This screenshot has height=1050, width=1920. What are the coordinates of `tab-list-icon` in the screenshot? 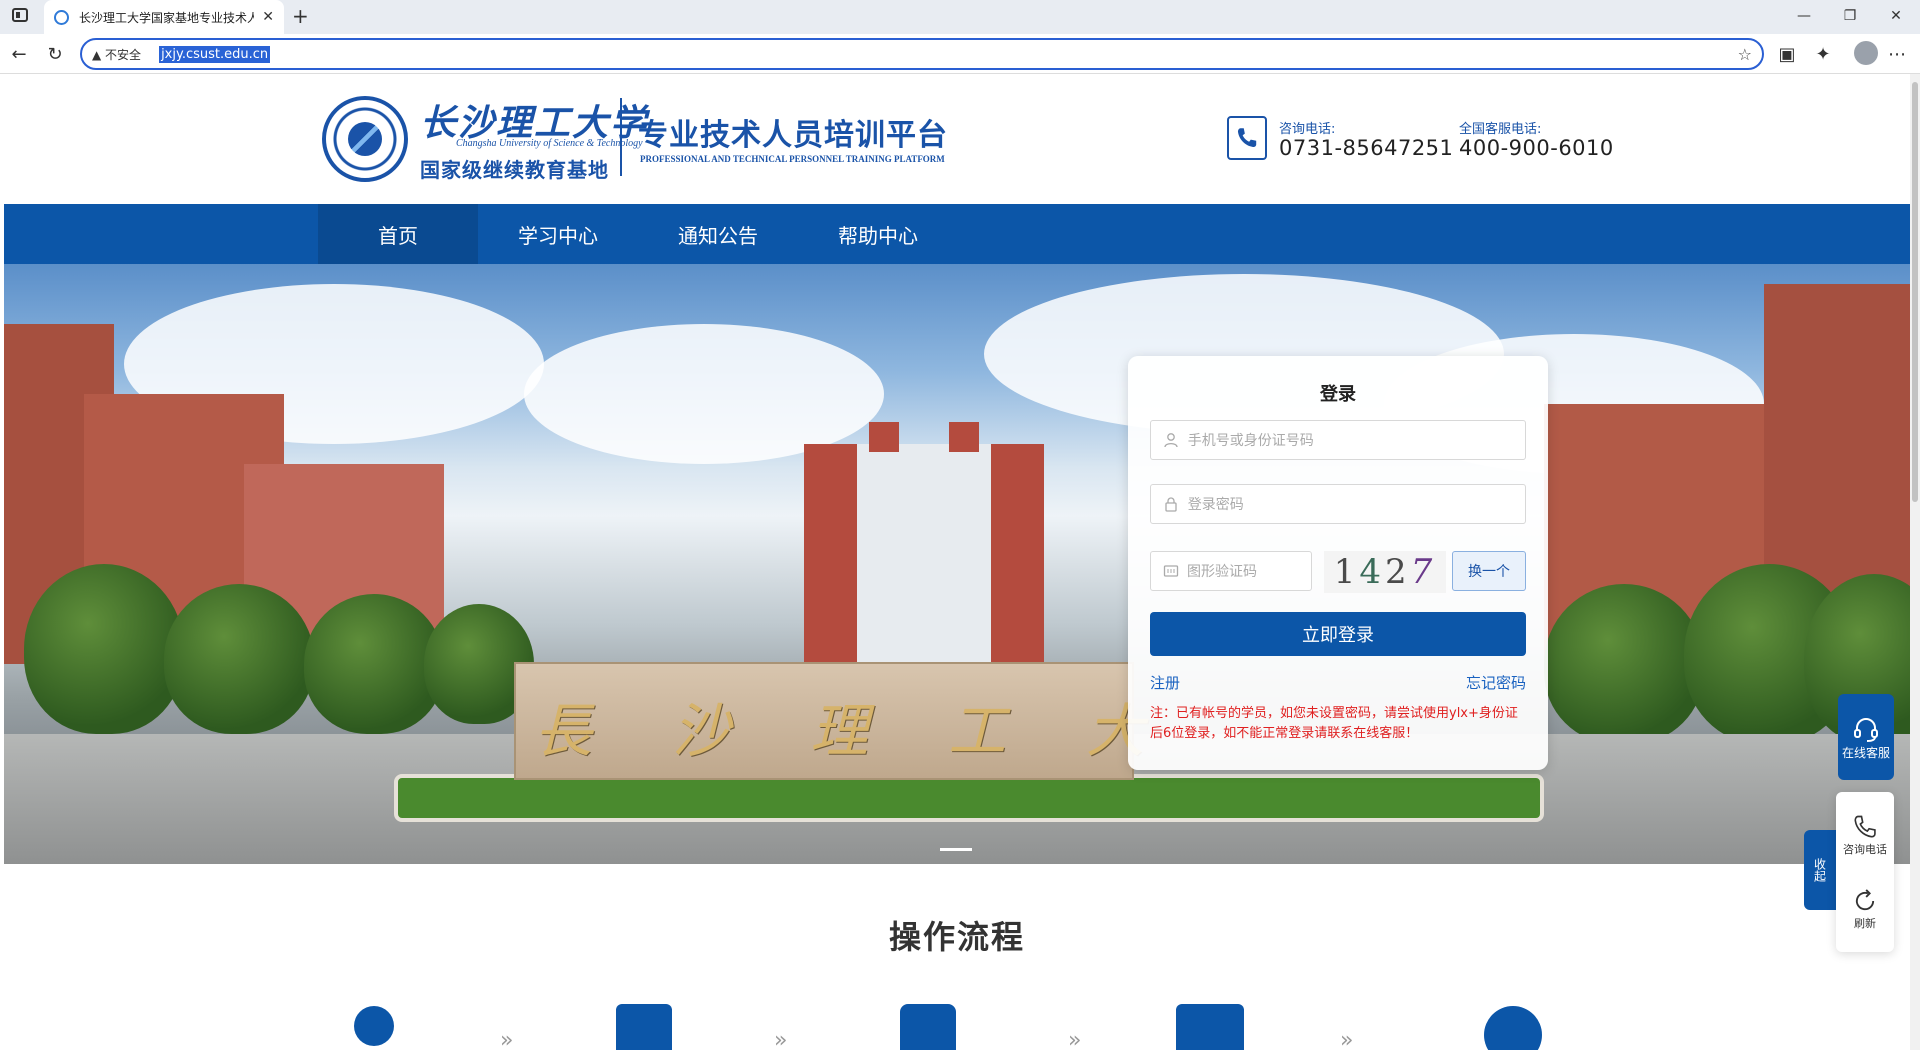 It's located at (20, 15).